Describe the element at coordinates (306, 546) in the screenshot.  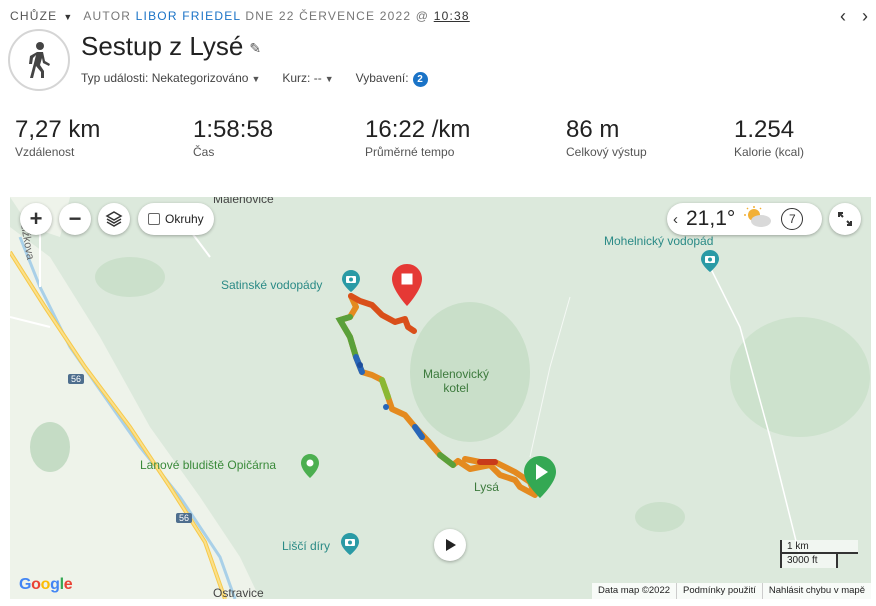
I see `map-label-lisci: Liščí díry` at that location.